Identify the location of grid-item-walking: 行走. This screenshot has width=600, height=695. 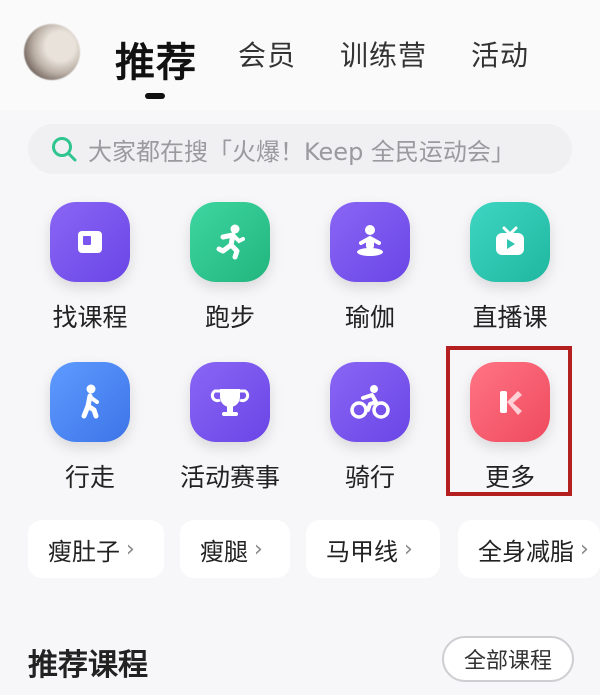
(90, 428).